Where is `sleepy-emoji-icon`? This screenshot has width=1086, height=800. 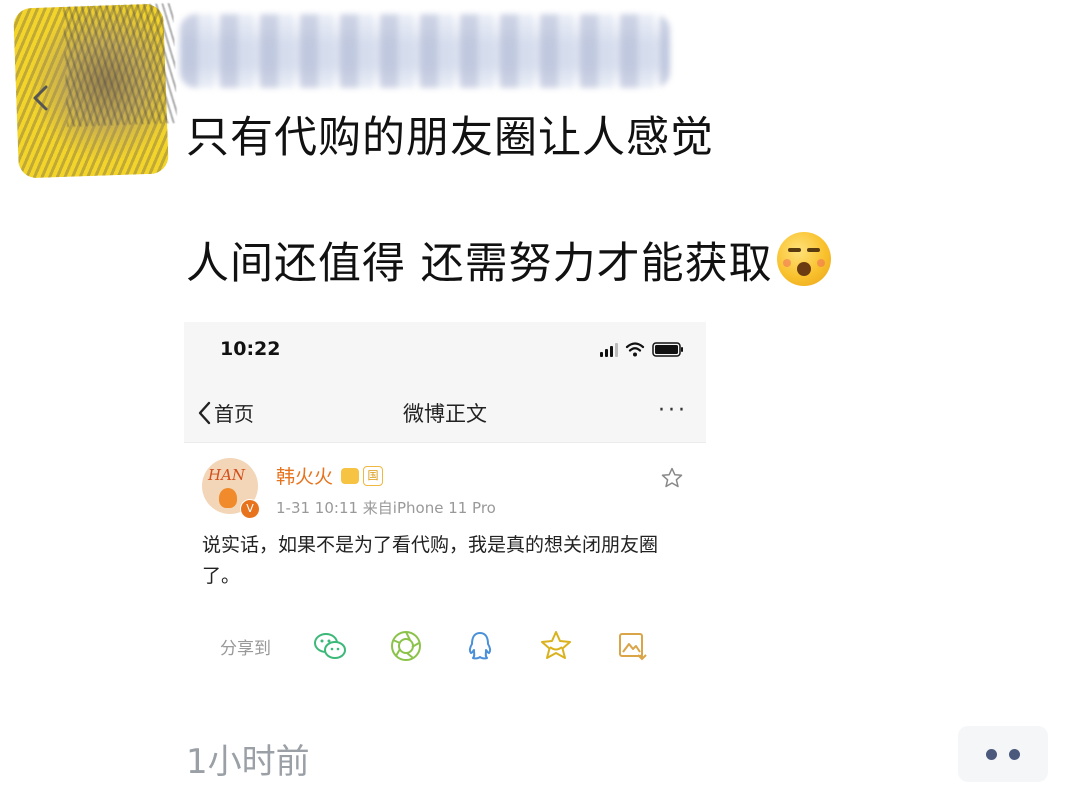 sleepy-emoji-icon is located at coordinates (803, 259).